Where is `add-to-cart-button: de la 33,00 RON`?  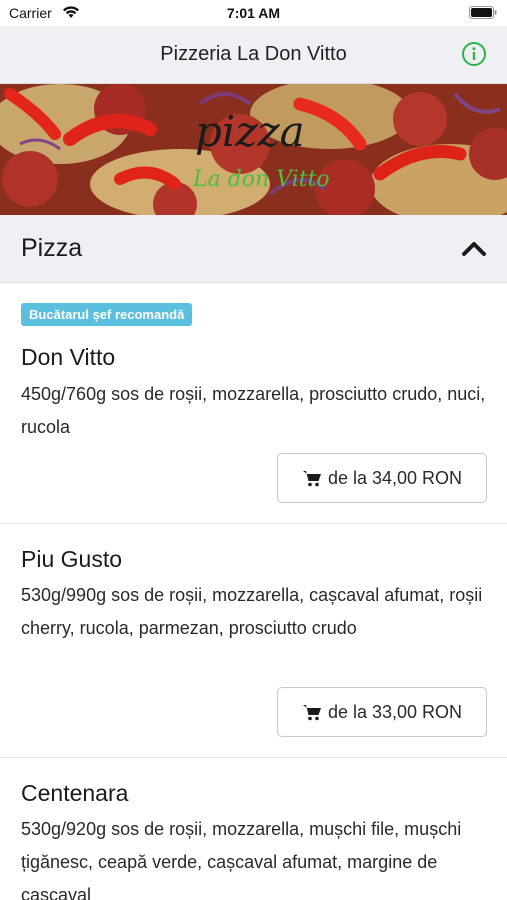 add-to-cart-button: de la 33,00 RON is located at coordinates (382, 712).